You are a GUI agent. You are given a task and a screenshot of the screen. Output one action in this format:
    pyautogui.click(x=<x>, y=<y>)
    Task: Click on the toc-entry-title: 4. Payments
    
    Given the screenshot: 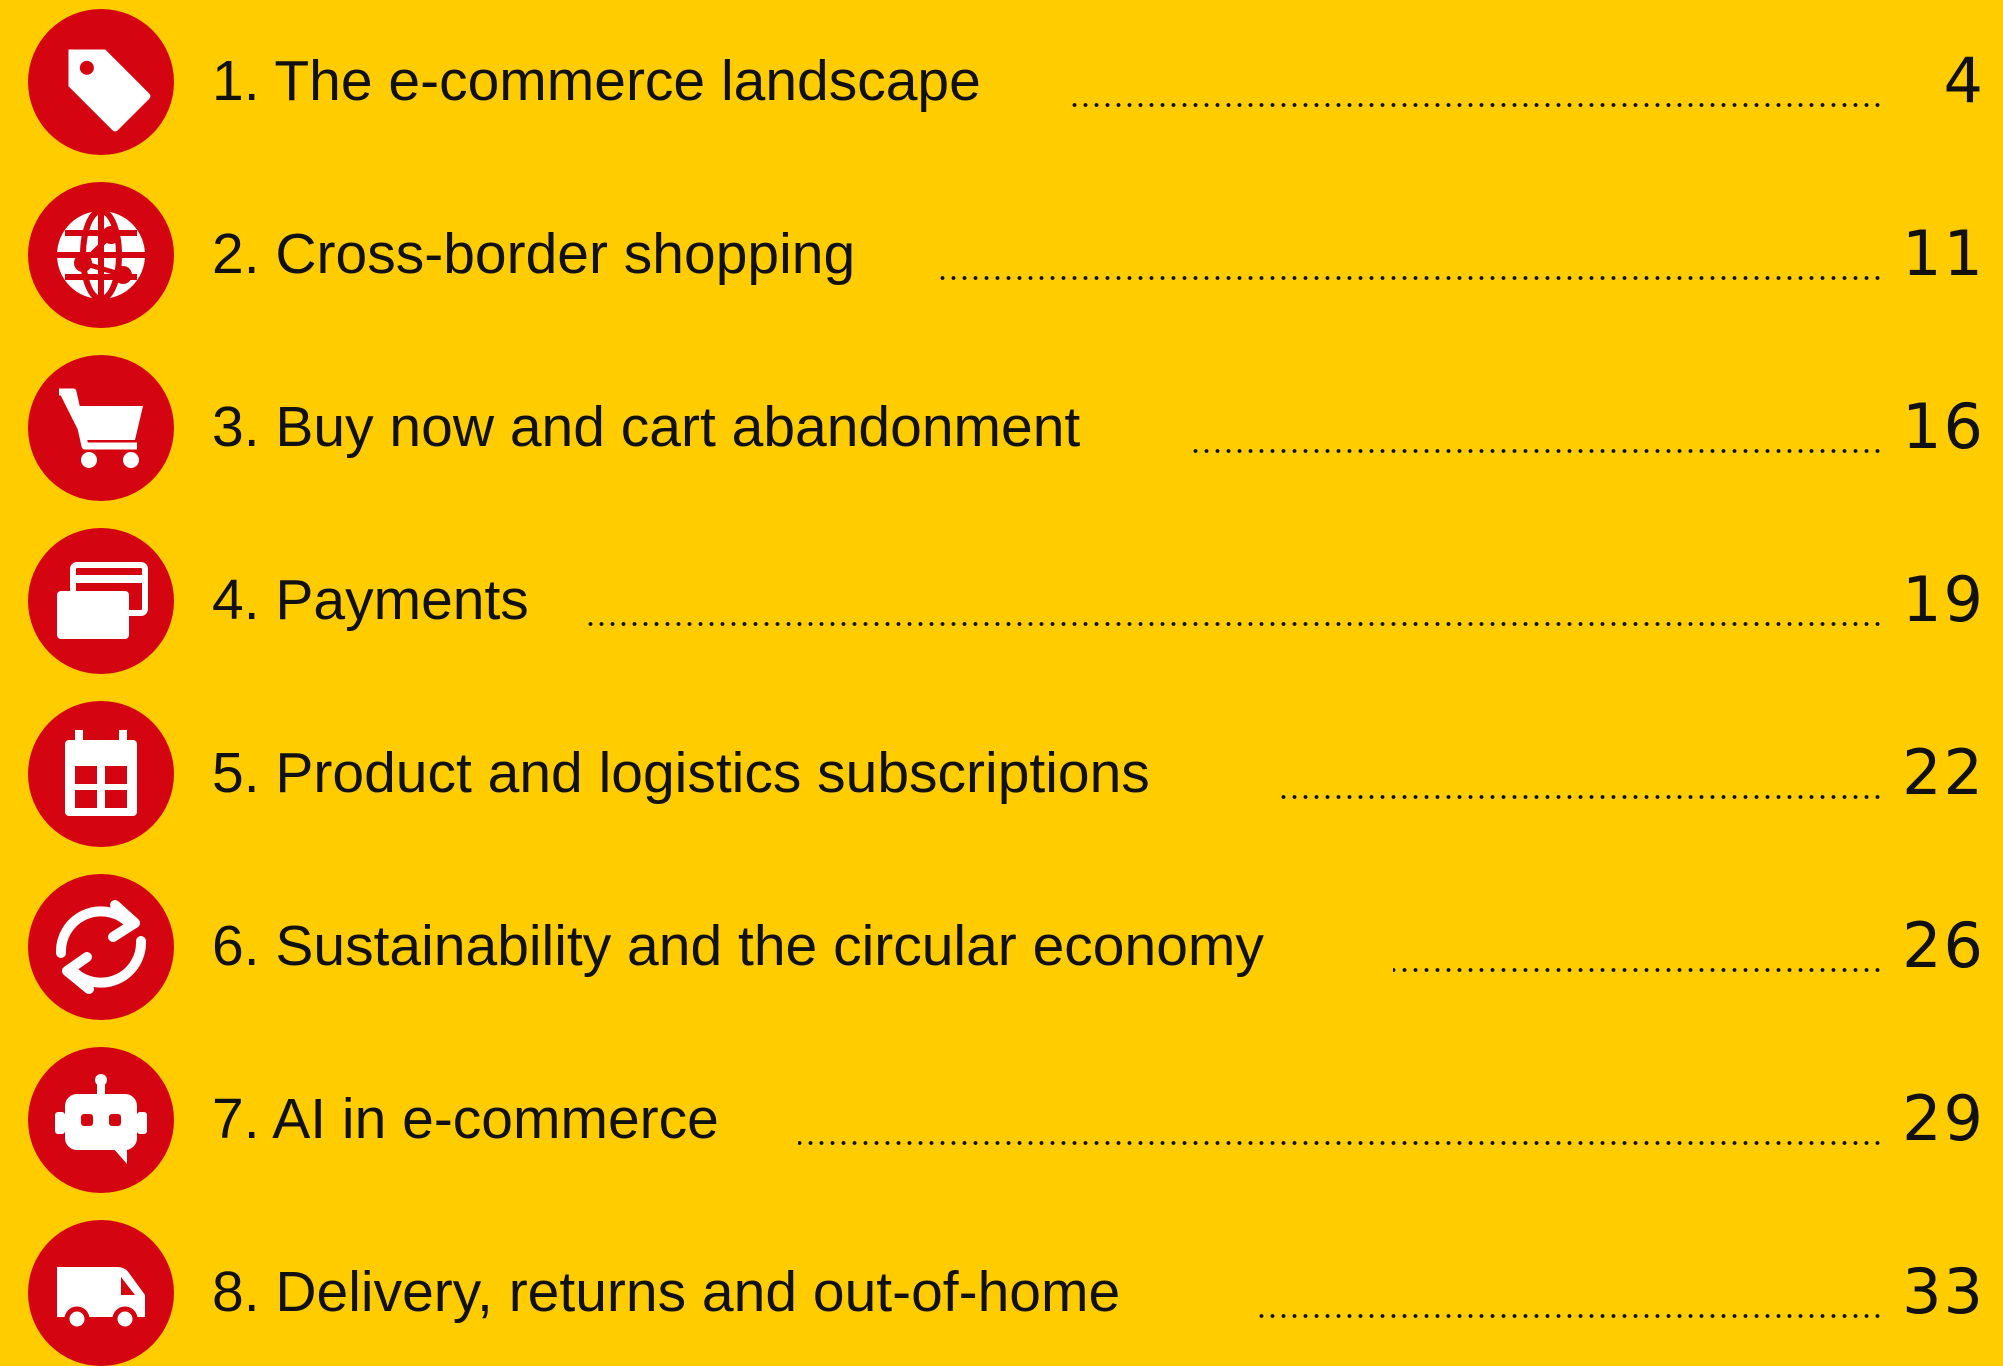 What is the action you would take?
    pyautogui.click(x=370, y=600)
    